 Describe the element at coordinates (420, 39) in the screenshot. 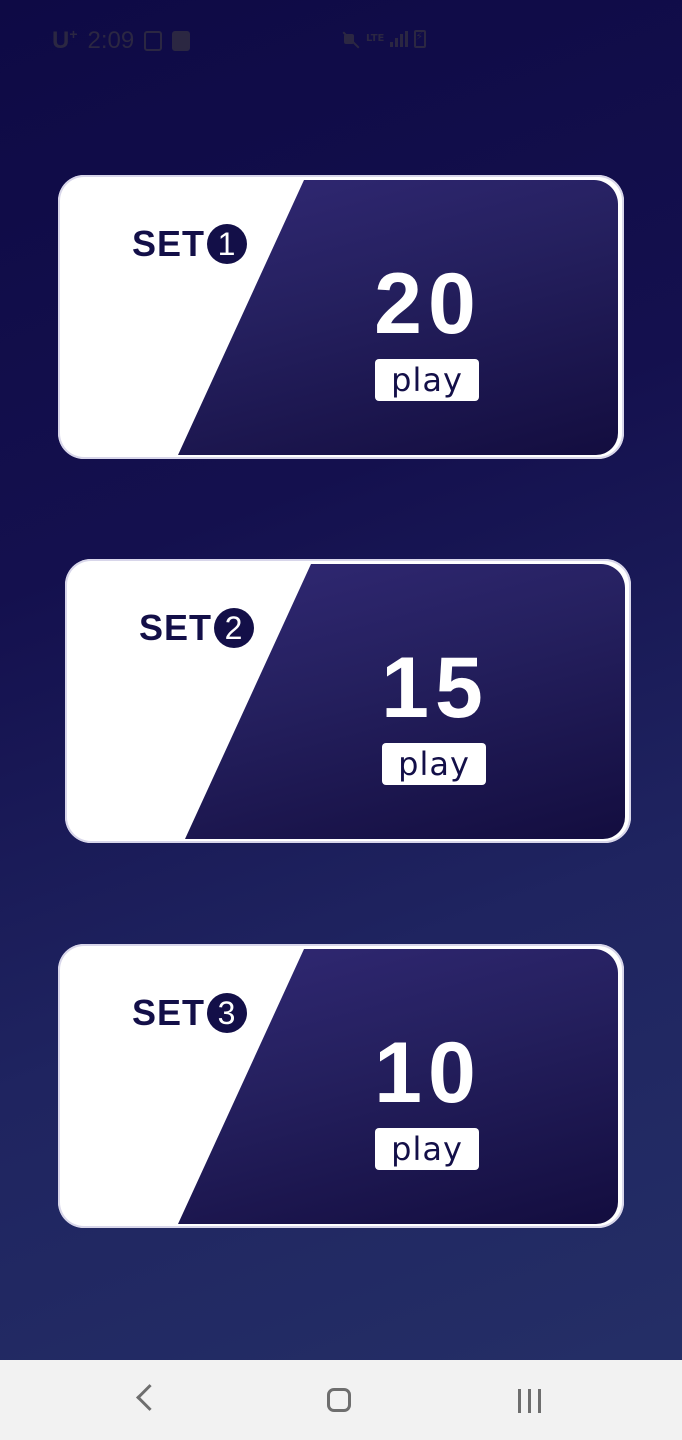

I see `battery-charging-icon` at that location.